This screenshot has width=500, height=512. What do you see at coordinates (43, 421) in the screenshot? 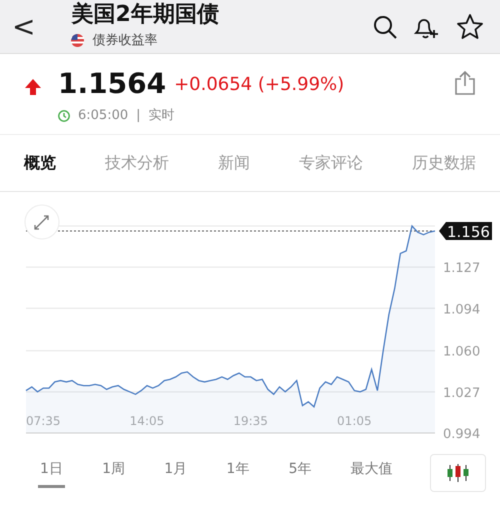
I see `x-axis-label: 07:35` at bounding box center [43, 421].